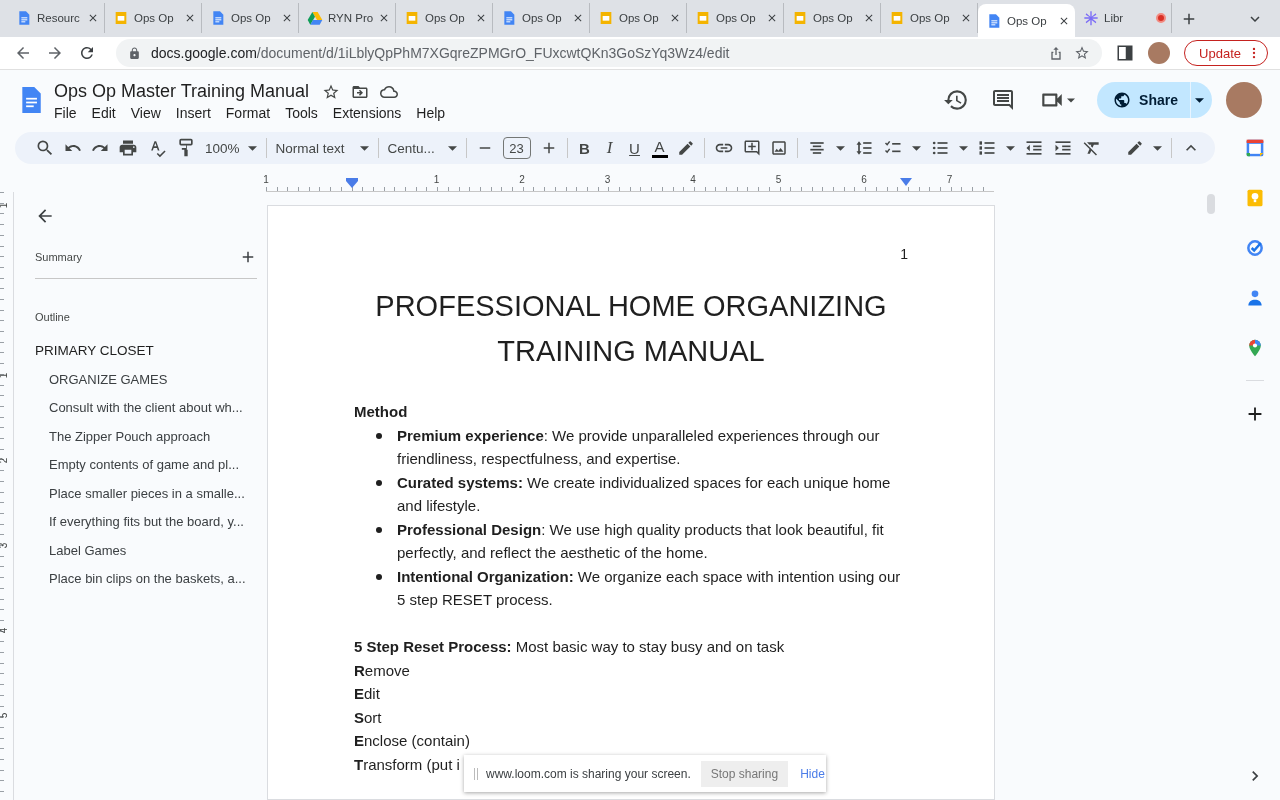 The image size is (1280, 800). Describe the element at coordinates (322, 148) in the screenshot. I see `style-dropdown: Normal text` at that location.